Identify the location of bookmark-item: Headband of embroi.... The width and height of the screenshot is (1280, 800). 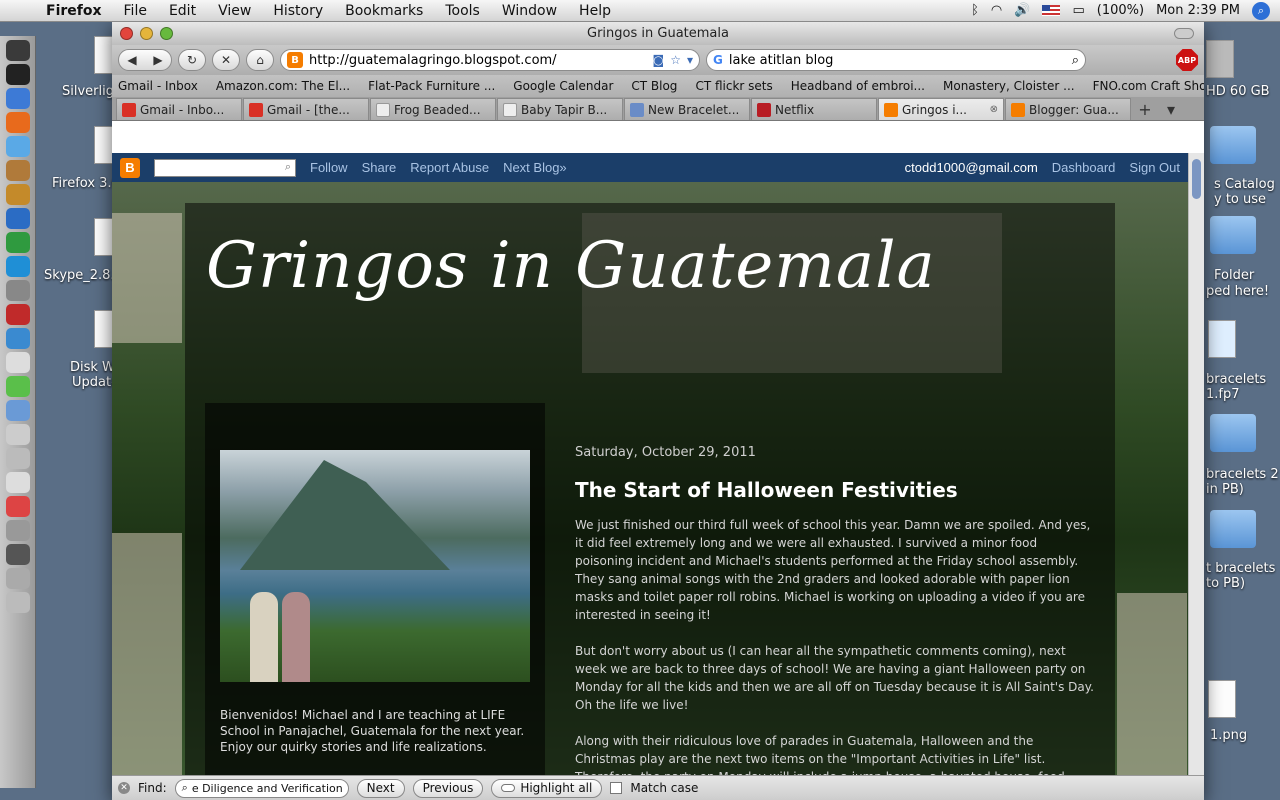
(867, 86).